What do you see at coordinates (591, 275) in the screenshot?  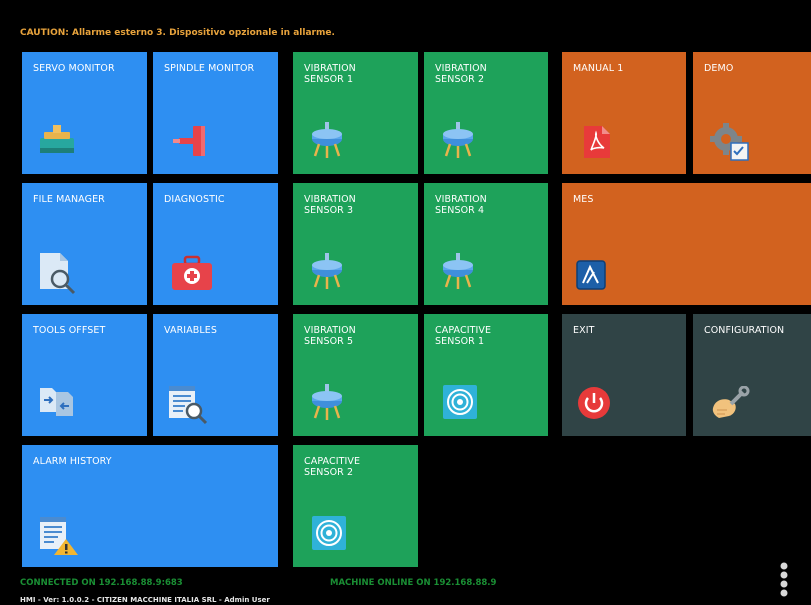 I see `mes-logo-icon` at bounding box center [591, 275].